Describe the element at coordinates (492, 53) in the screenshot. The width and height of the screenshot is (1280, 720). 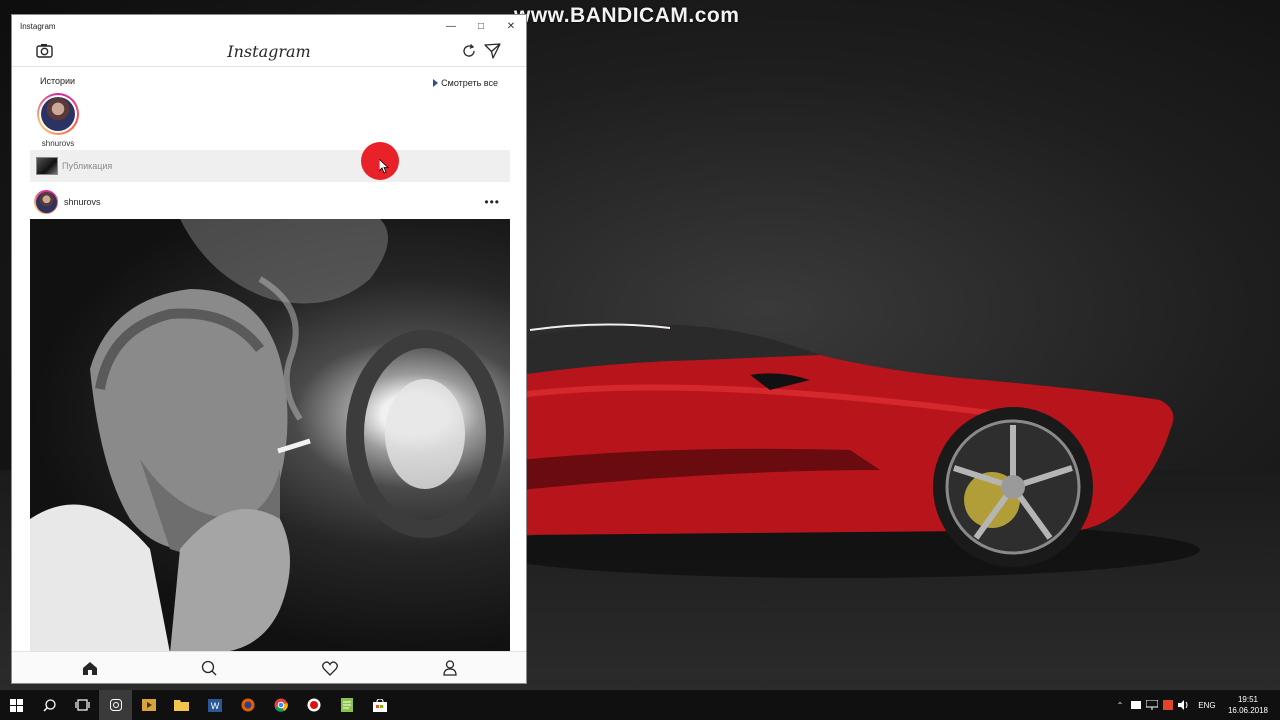
I see `direct-message-icon` at that location.